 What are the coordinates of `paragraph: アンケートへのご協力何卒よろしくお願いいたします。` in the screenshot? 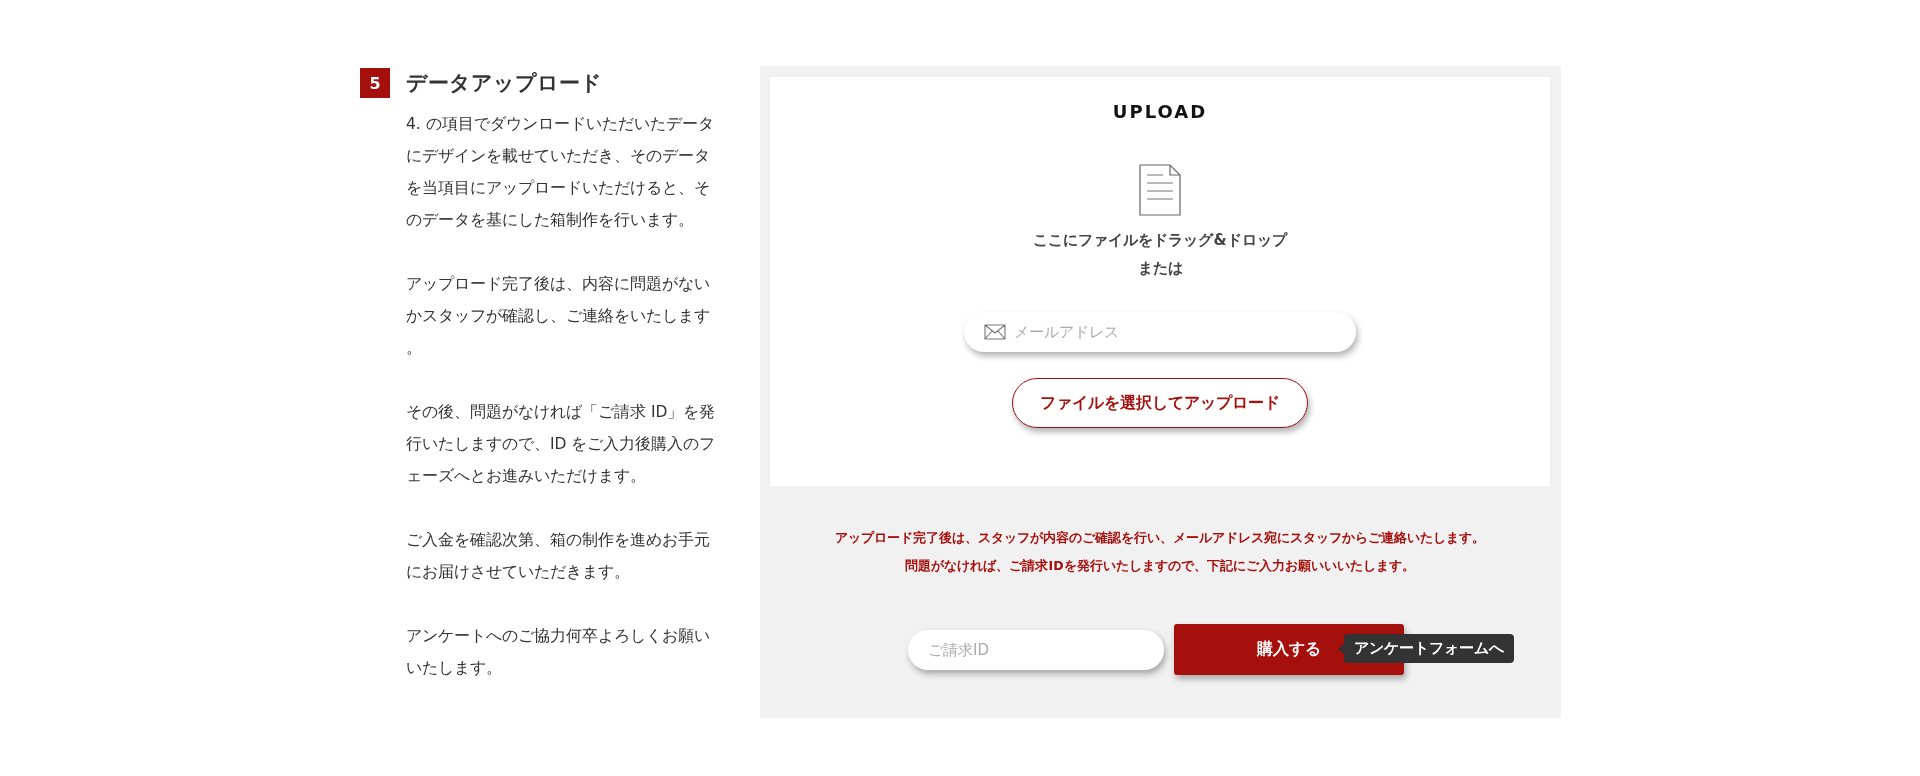 It's located at (558, 652).